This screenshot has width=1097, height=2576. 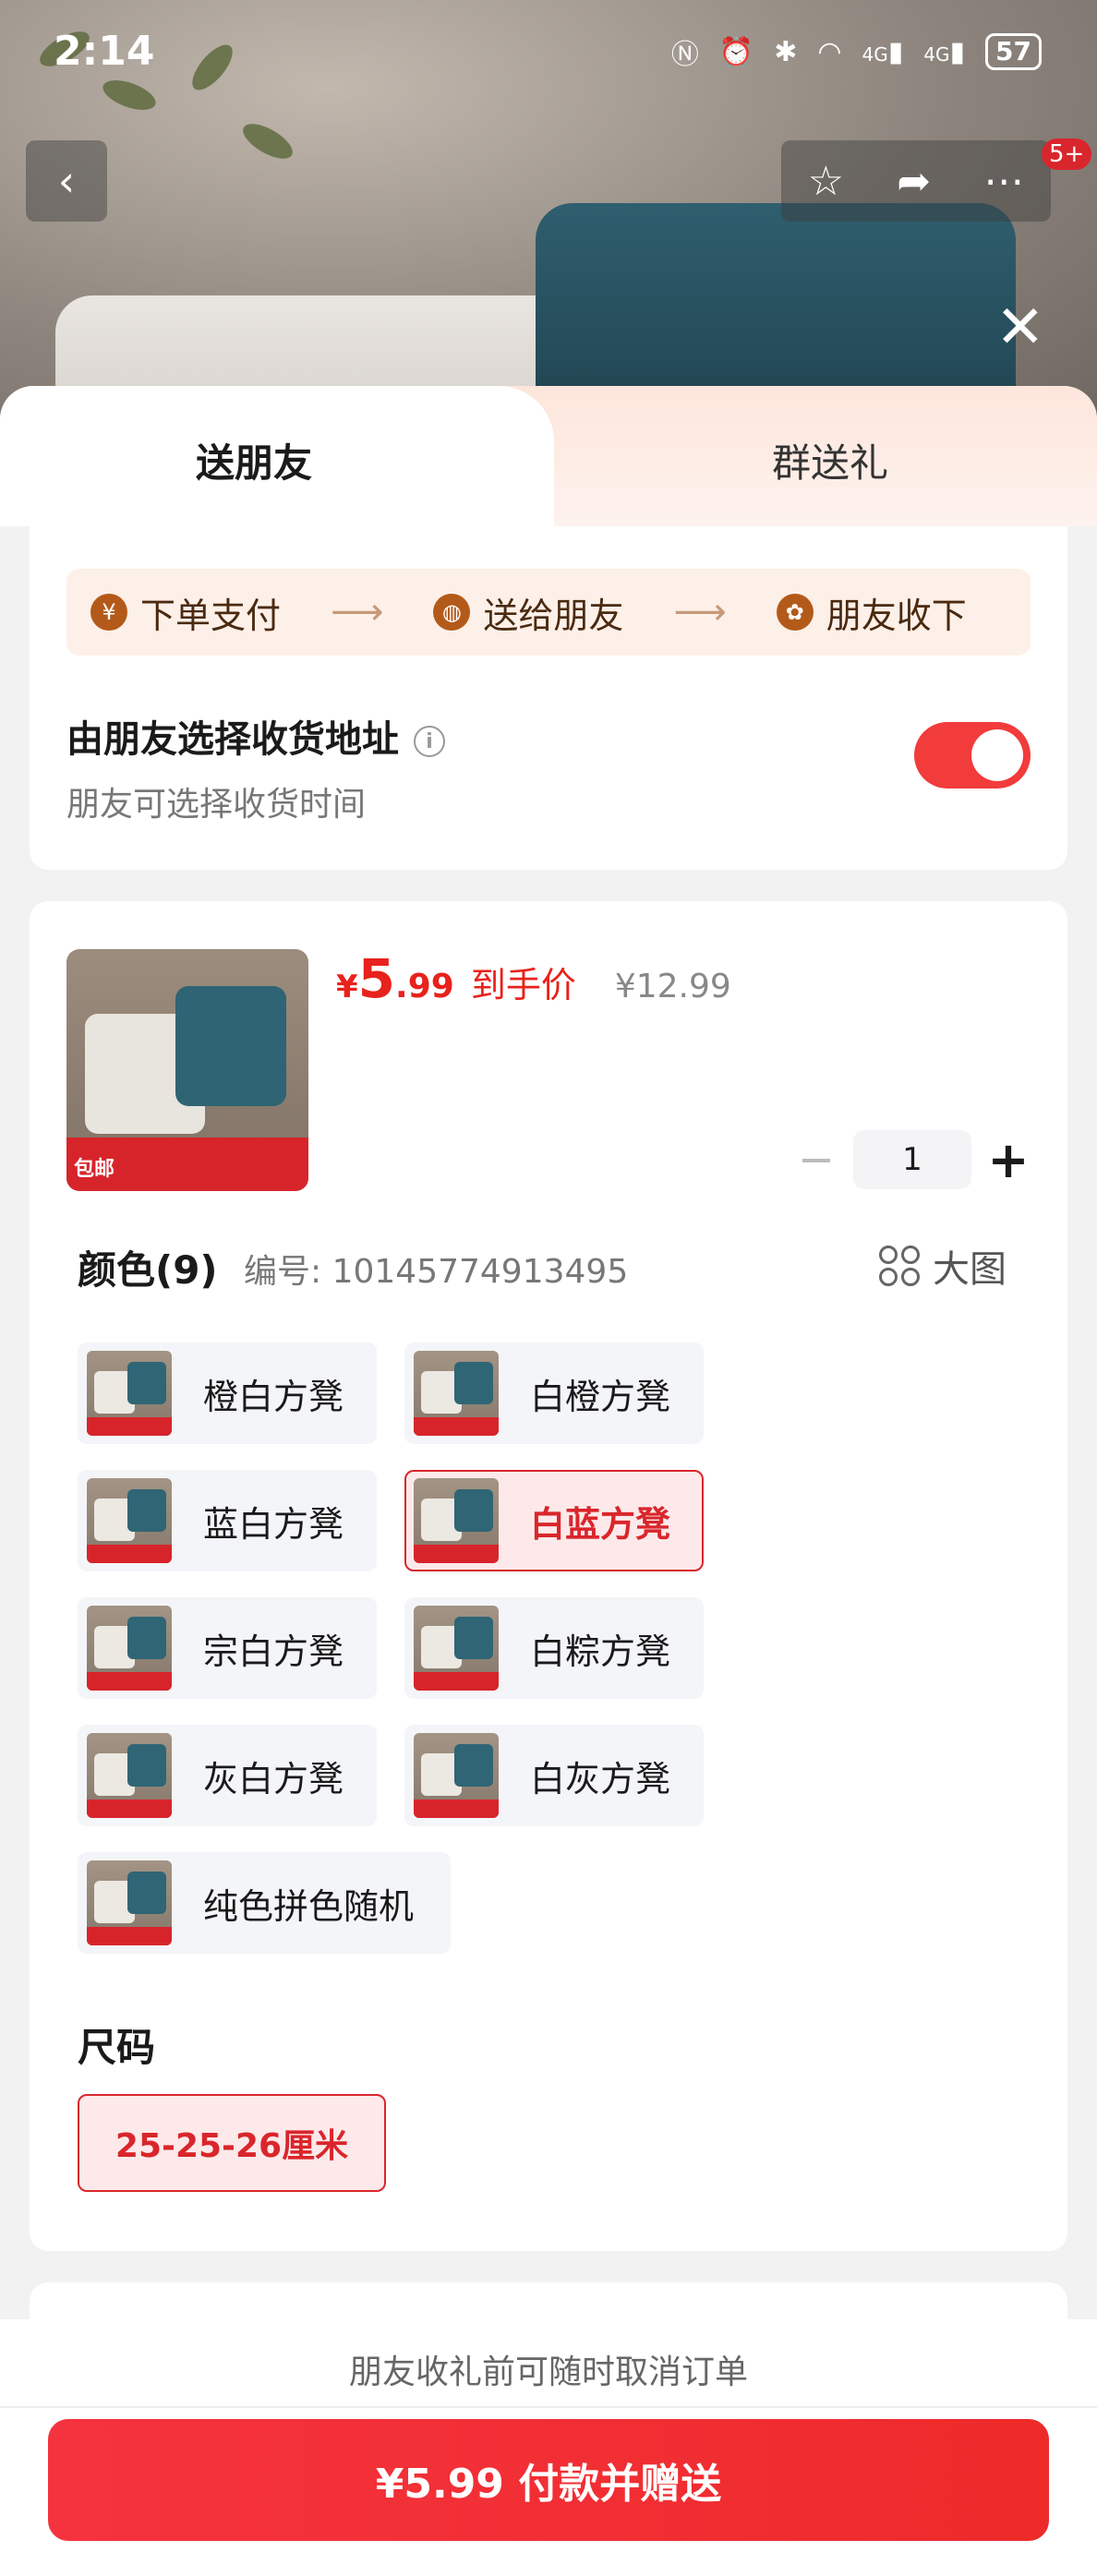 What do you see at coordinates (1020, 328) in the screenshot?
I see `close-icon: ✕` at bounding box center [1020, 328].